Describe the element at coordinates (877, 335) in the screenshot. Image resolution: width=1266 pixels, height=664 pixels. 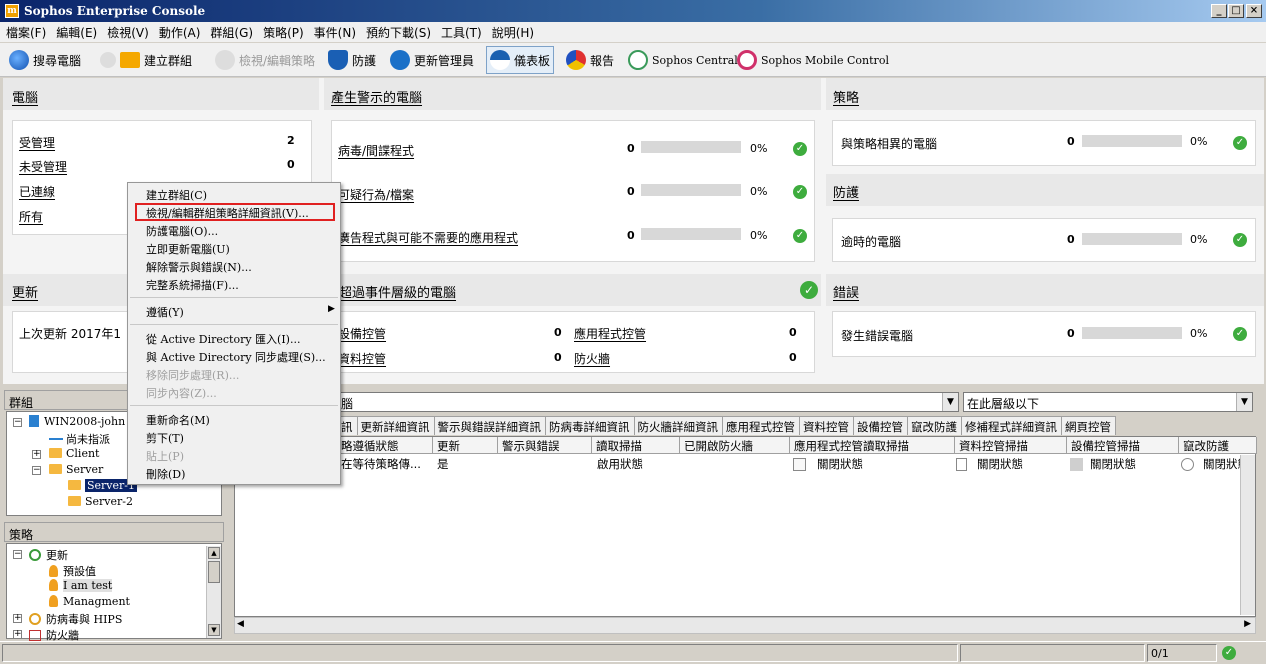
I see `errors-computers-label: 發生錯誤電腦` at that location.